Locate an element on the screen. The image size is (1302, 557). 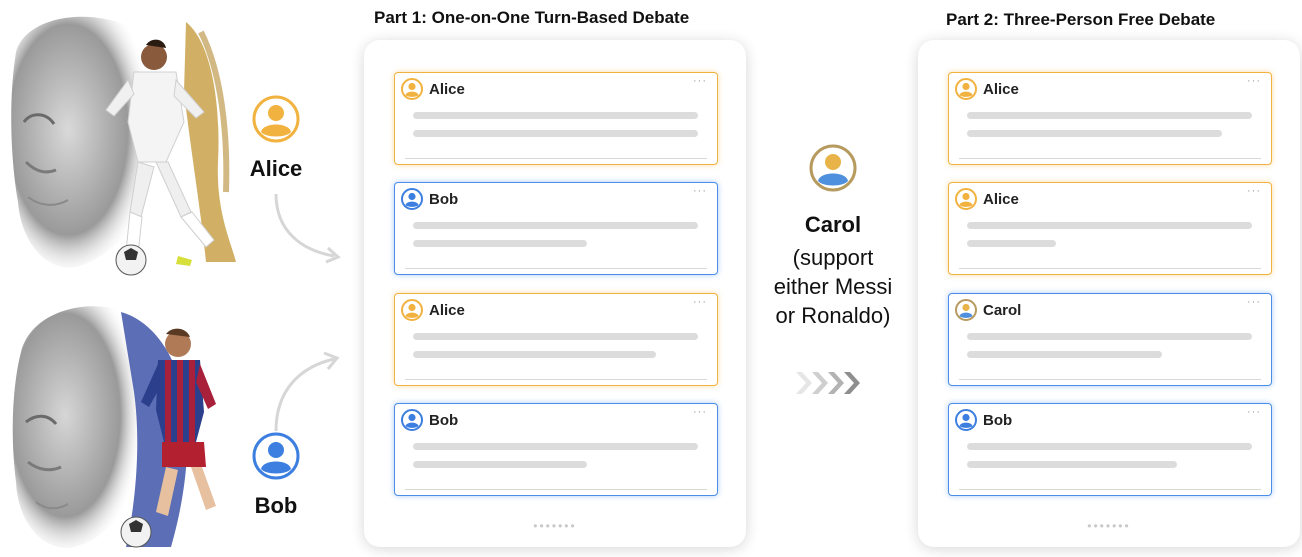
part2-title: Part 2: Three-Person Free Debate is located at coordinates (1081, 19).